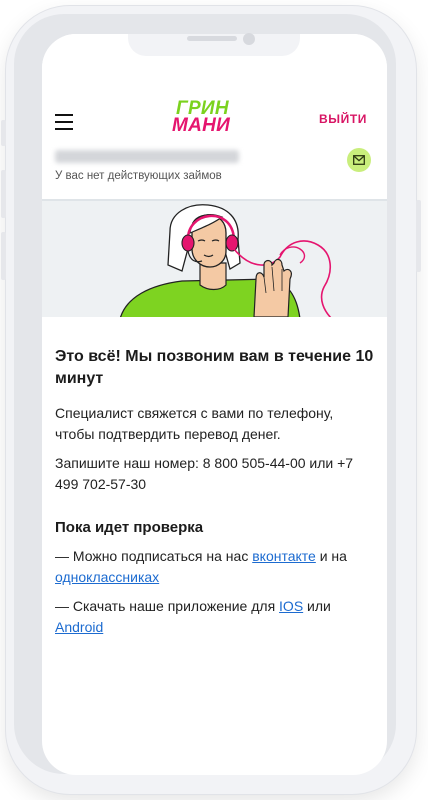  Describe the element at coordinates (331, 556) in the screenshot. I see `social-middle-text: и на` at that location.